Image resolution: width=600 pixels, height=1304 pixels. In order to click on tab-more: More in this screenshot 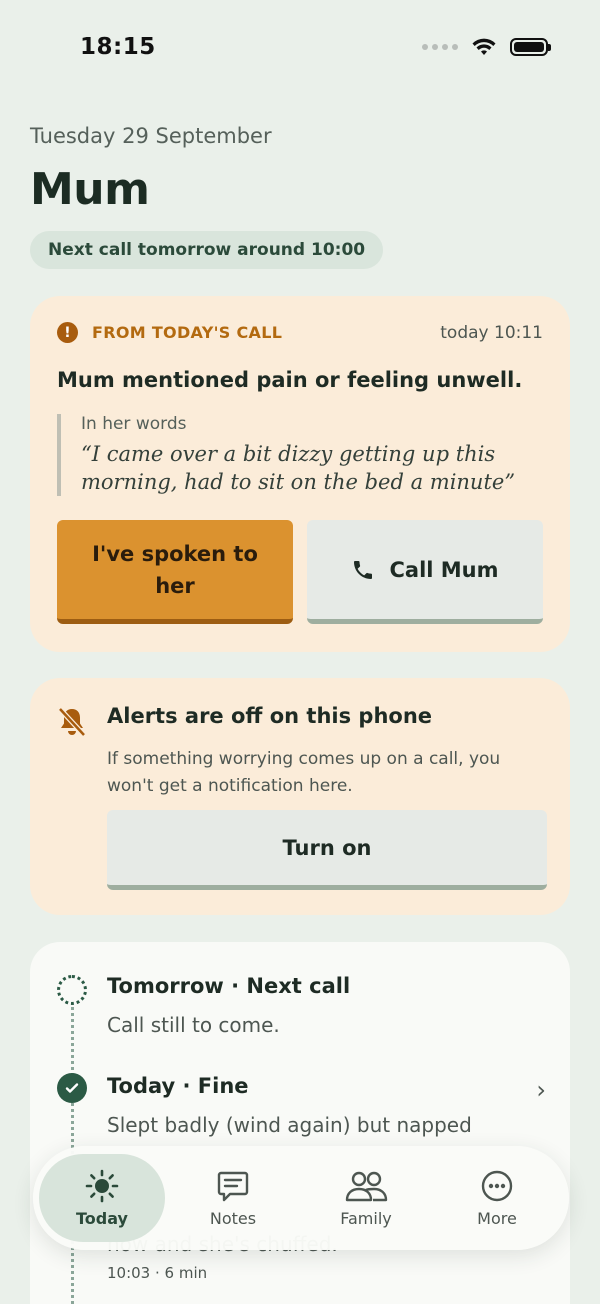, I will do `click(497, 1198)`.